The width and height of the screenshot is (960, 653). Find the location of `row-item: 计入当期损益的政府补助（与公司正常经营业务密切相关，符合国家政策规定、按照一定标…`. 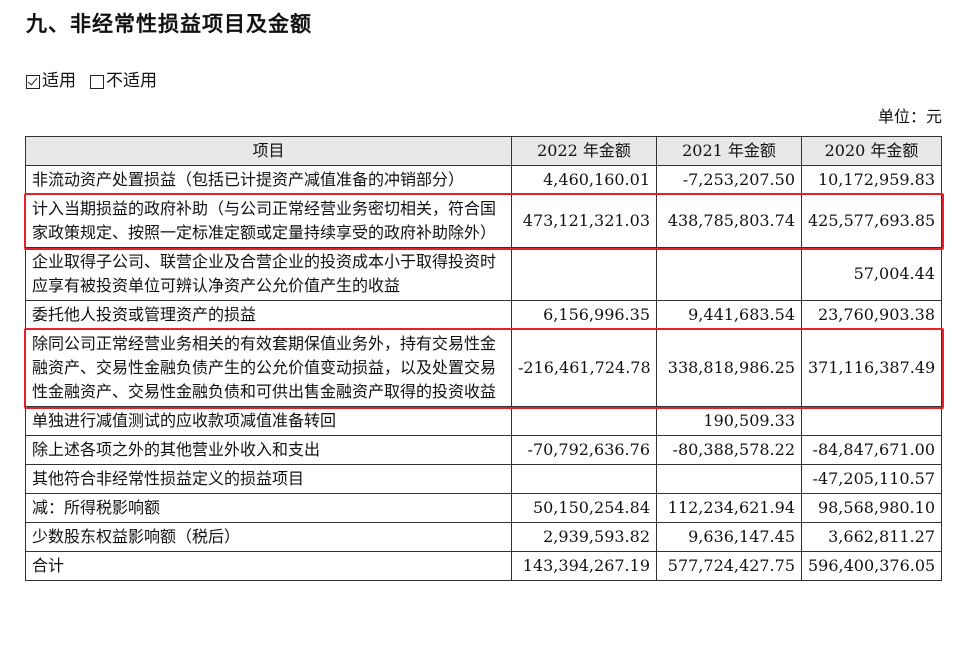

row-item: 计入当期损益的政府补助（与公司正常经营业务密切相关，符合国家政策规定、按照一定标… is located at coordinates (268, 221).